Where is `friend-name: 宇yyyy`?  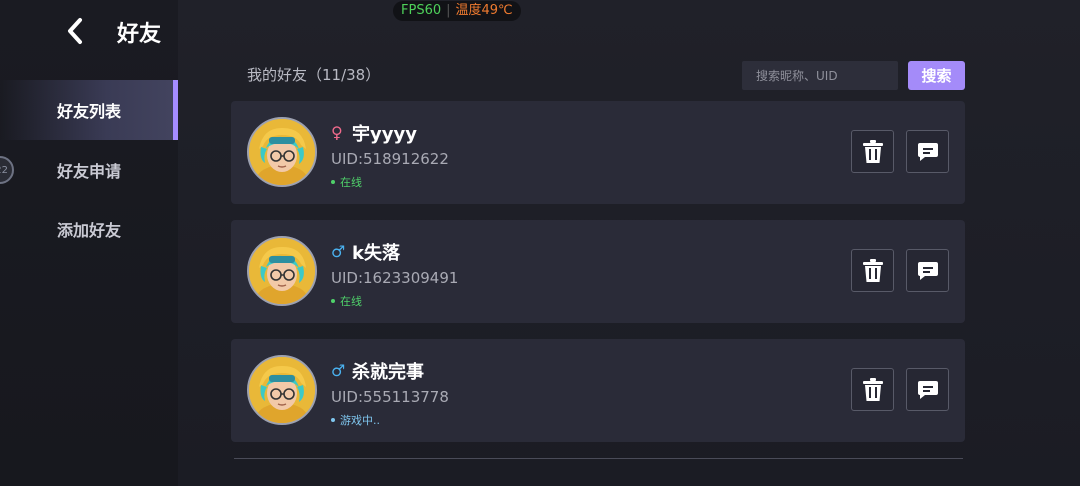
friend-name: 宇yyyy is located at coordinates (384, 134).